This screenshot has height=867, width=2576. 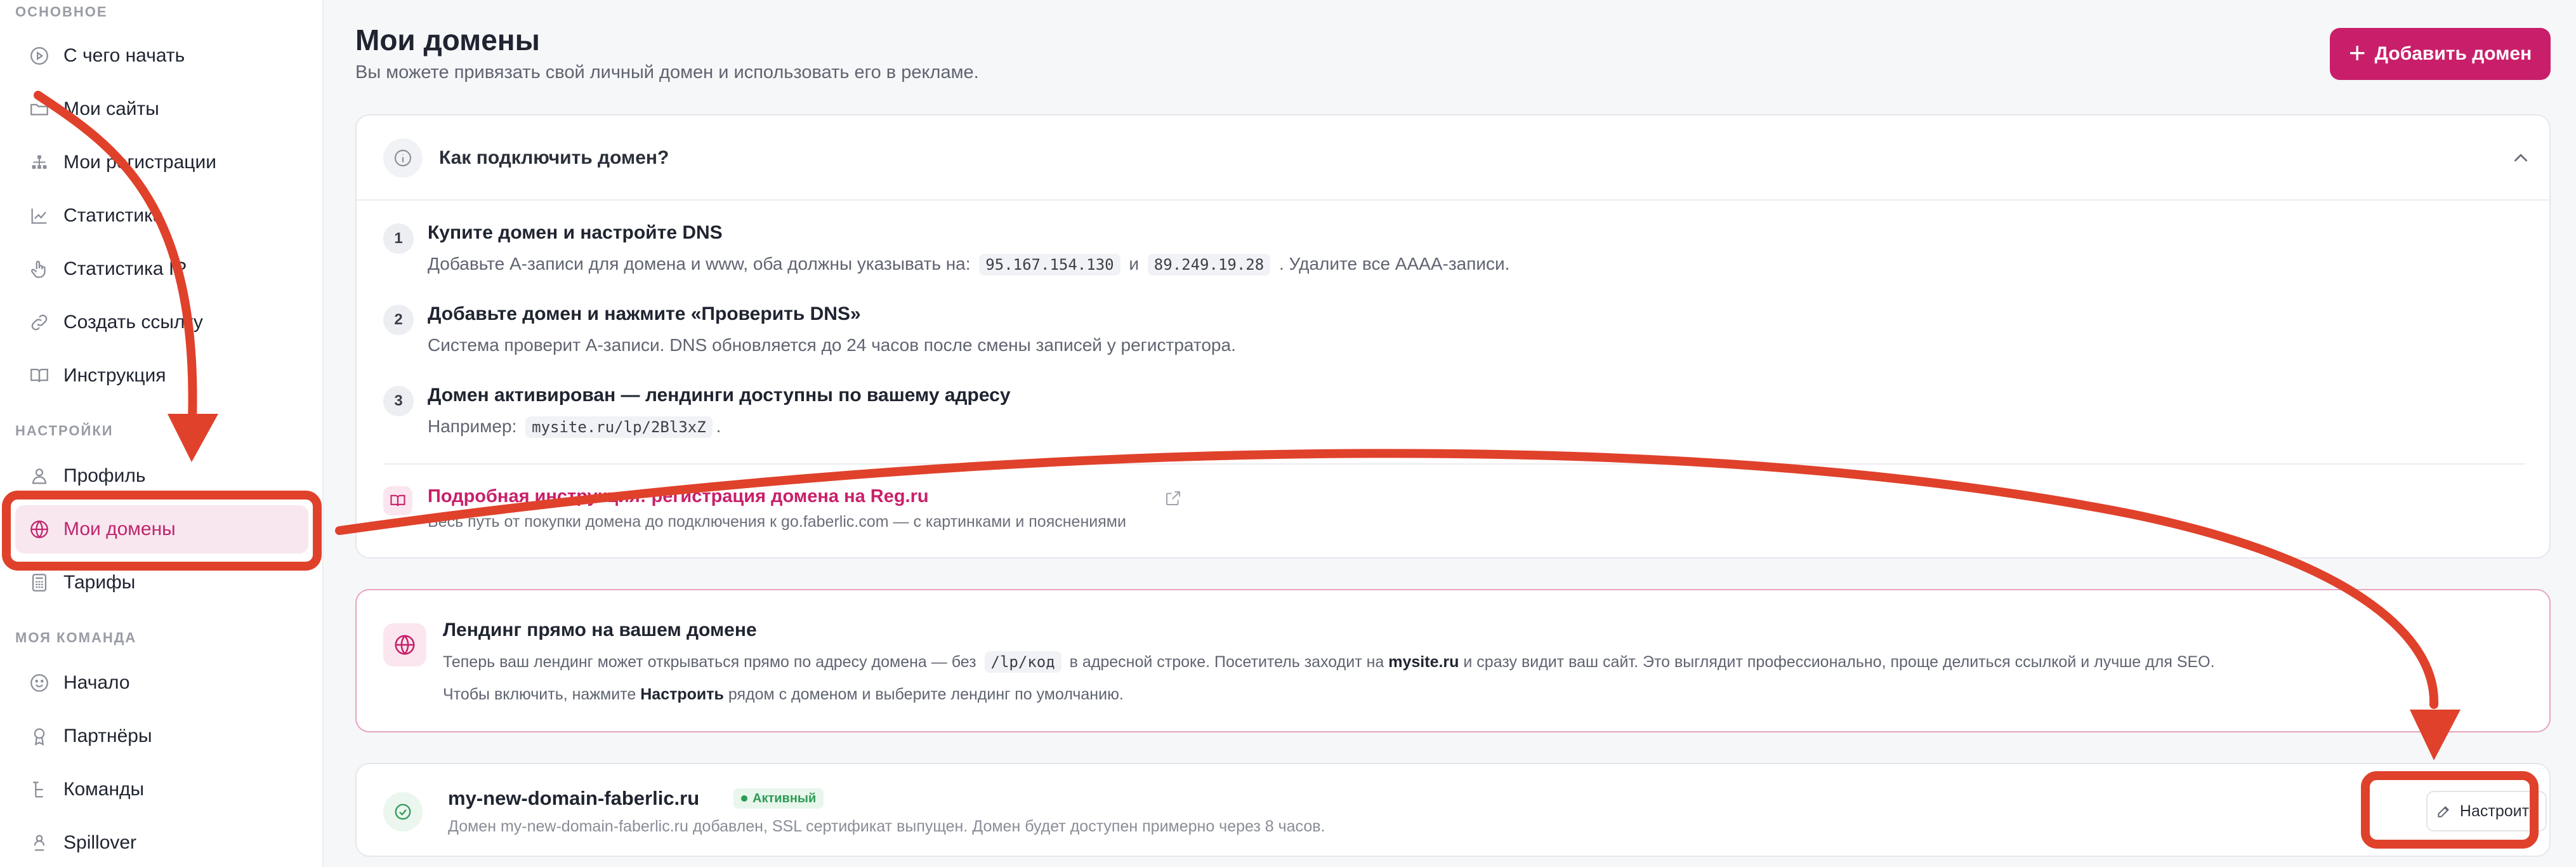 What do you see at coordinates (124, 56) in the screenshot?
I see `sidebar-item-label: С чего начать` at bounding box center [124, 56].